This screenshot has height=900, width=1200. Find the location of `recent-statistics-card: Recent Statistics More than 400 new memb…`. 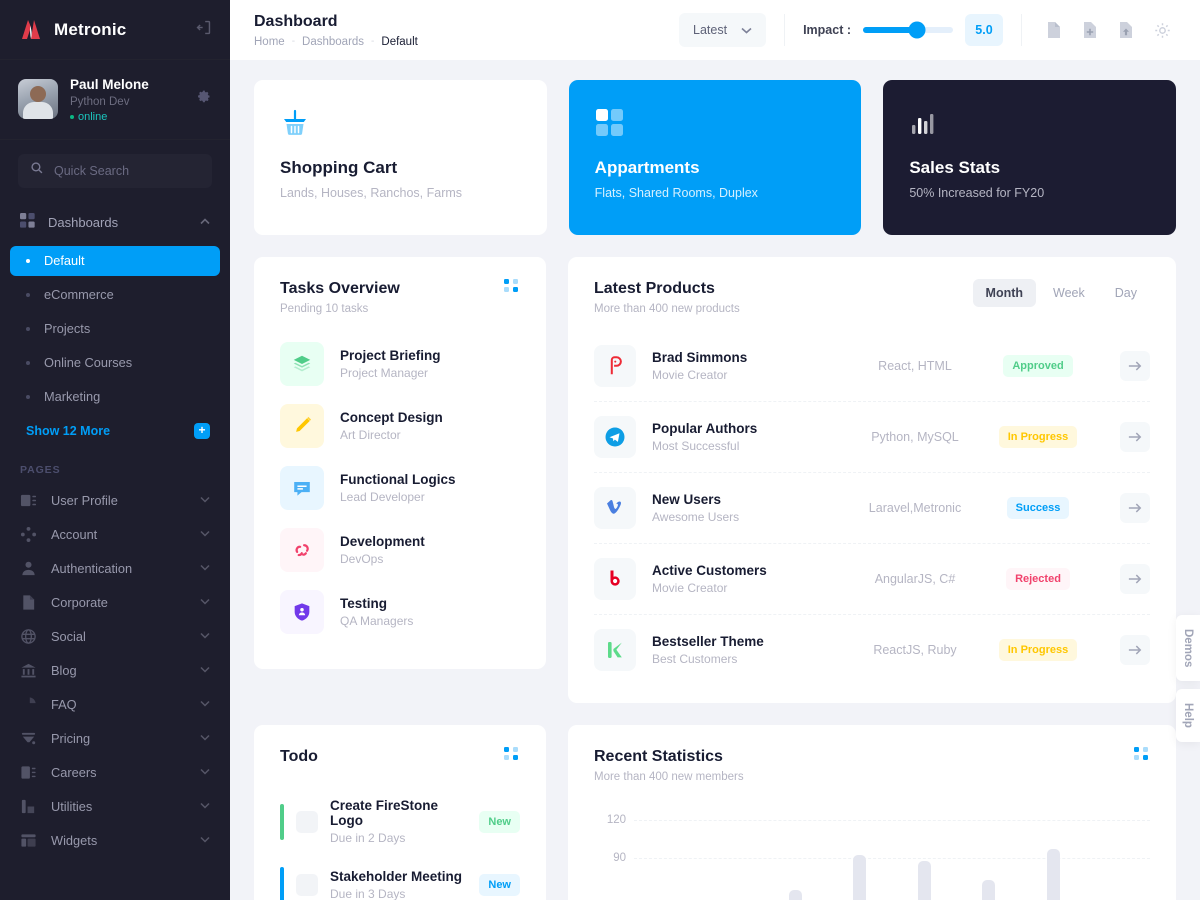

recent-statistics-card: Recent Statistics More than 400 new memb… is located at coordinates (872, 812).